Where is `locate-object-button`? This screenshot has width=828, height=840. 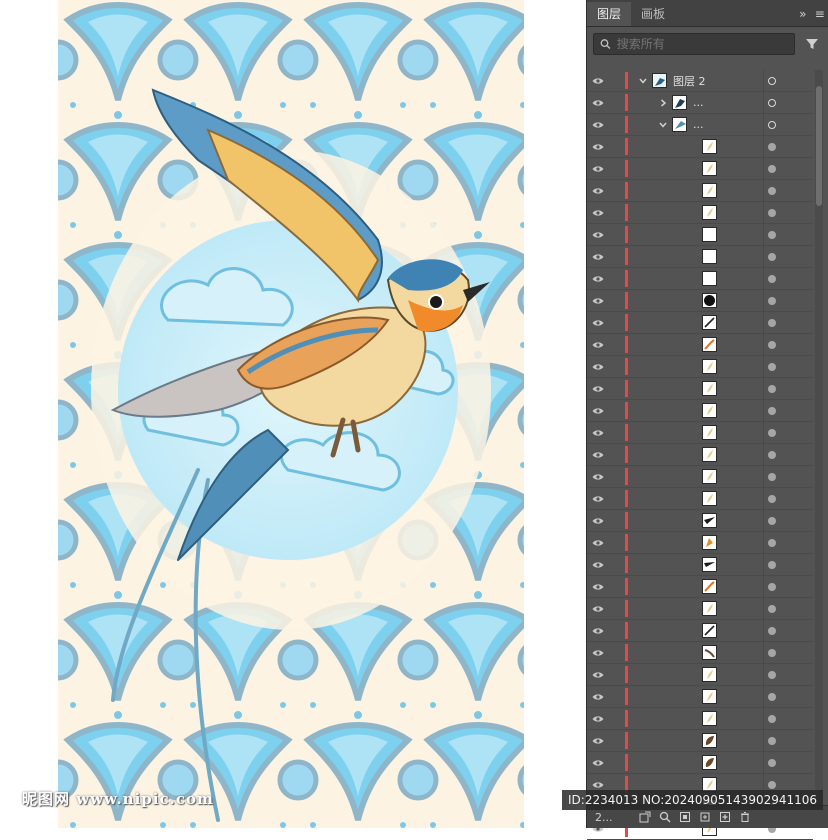 locate-object-button is located at coordinates (665, 817).